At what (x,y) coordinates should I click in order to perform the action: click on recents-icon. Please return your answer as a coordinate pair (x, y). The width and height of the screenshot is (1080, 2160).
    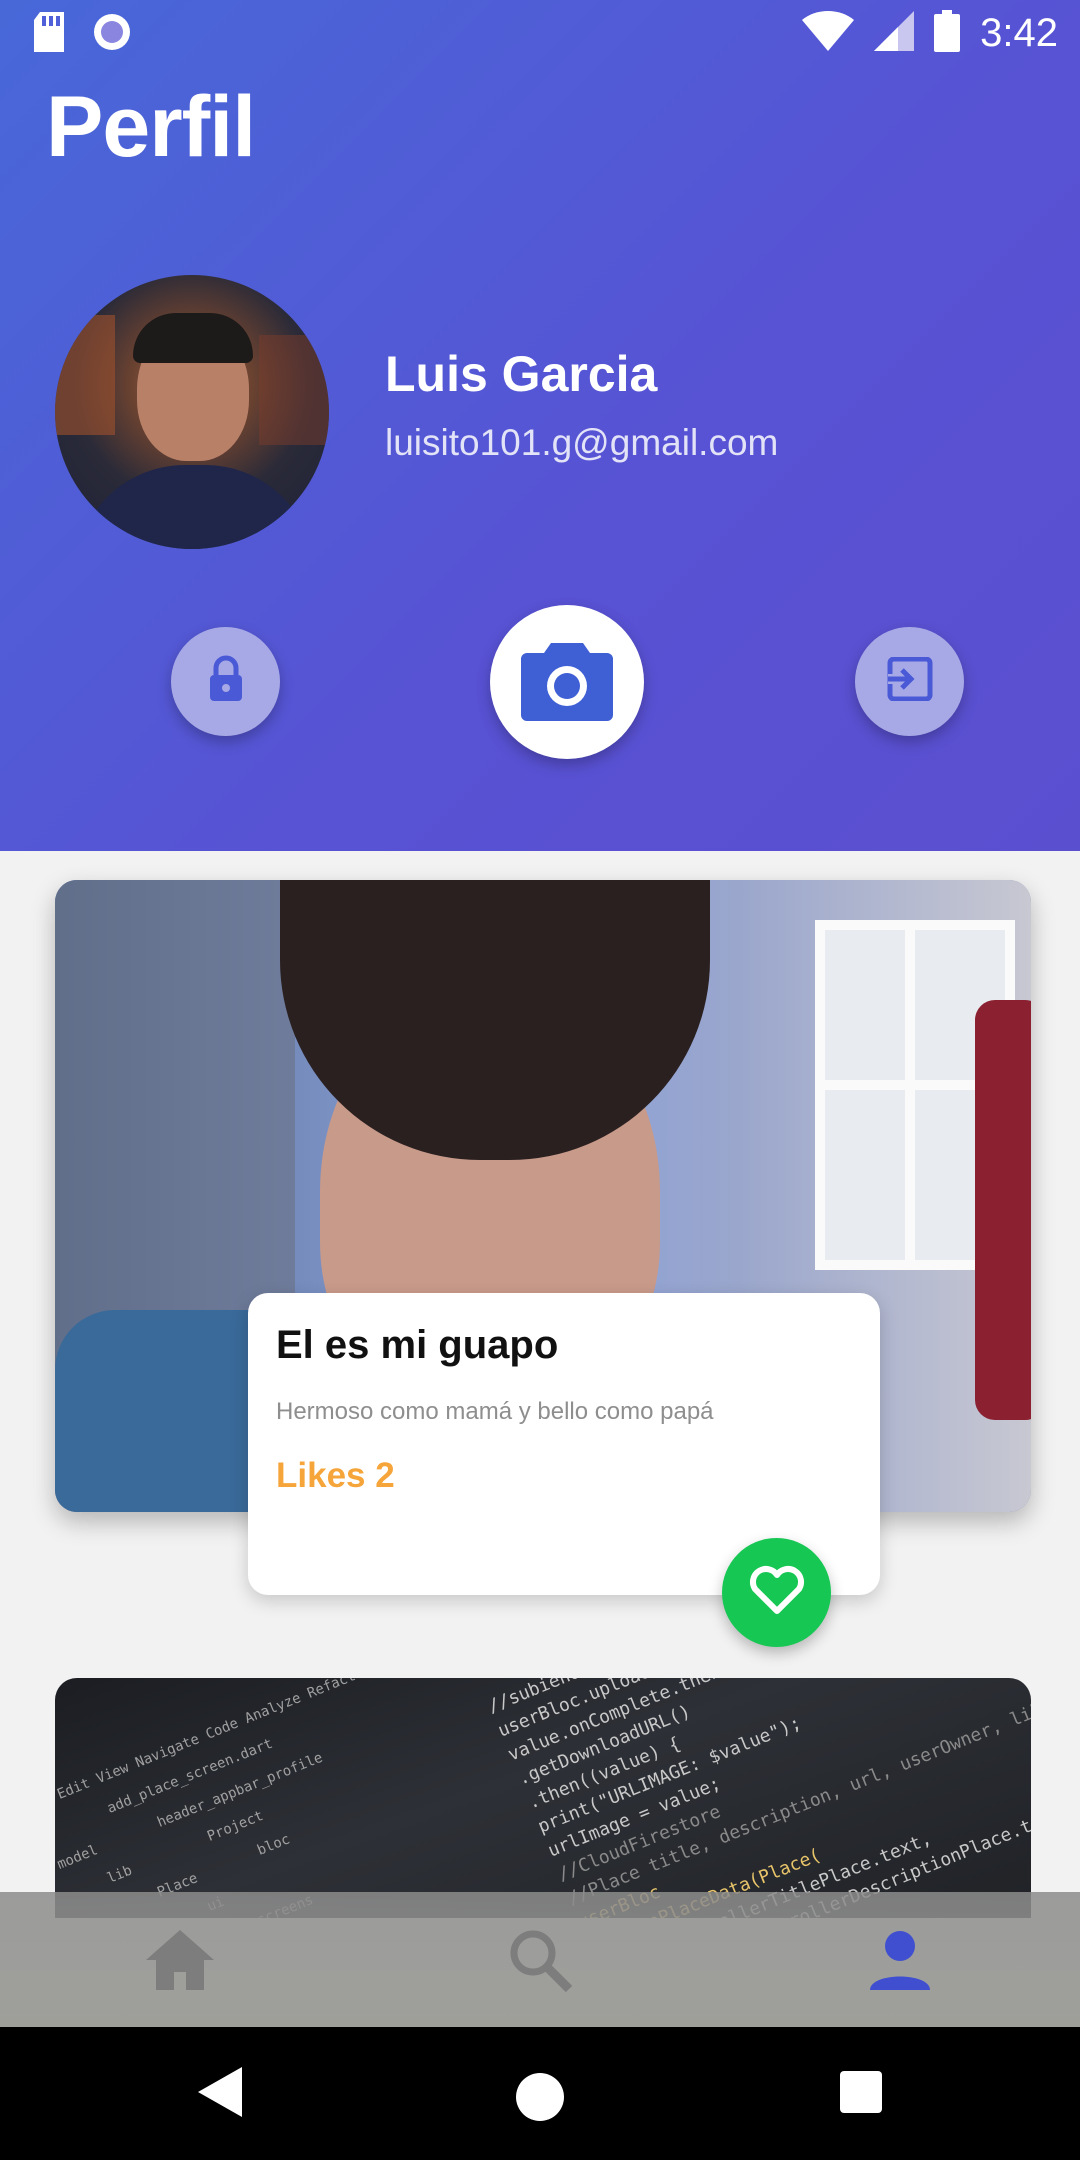
    Looking at the image, I should click on (861, 2092).